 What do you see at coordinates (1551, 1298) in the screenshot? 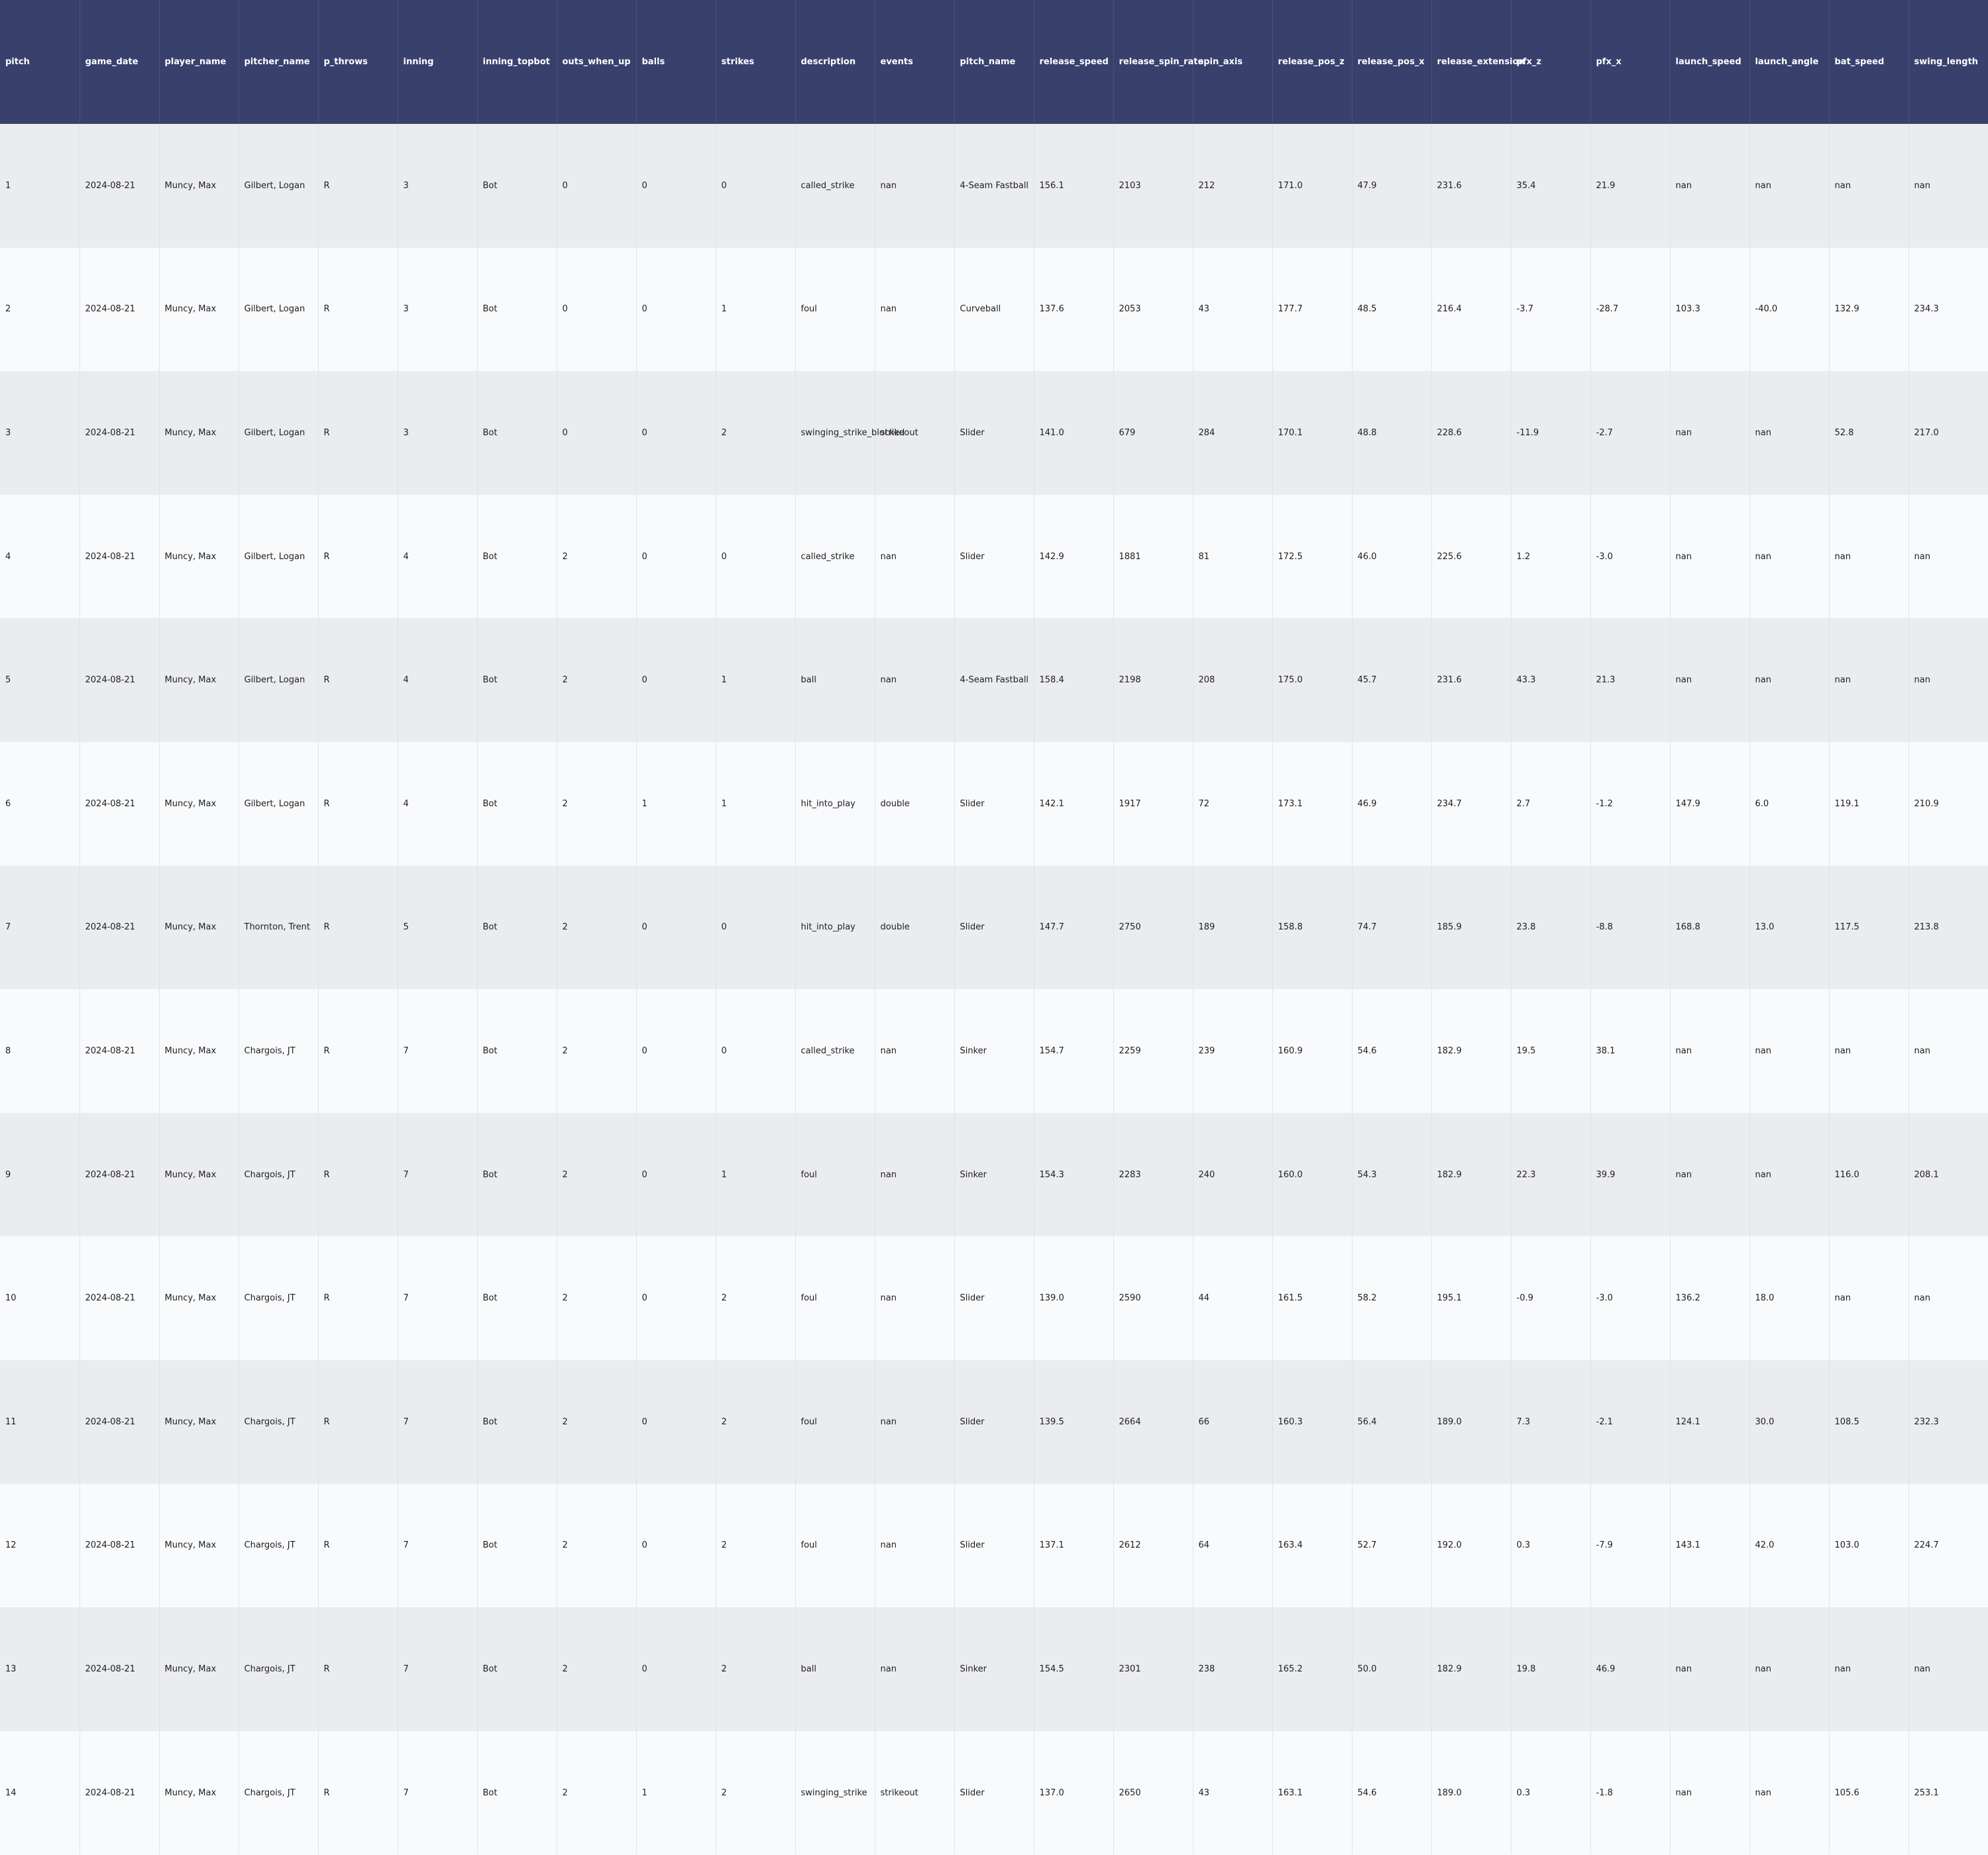
I see `cell-pfx-z: -0.9` at bounding box center [1551, 1298].